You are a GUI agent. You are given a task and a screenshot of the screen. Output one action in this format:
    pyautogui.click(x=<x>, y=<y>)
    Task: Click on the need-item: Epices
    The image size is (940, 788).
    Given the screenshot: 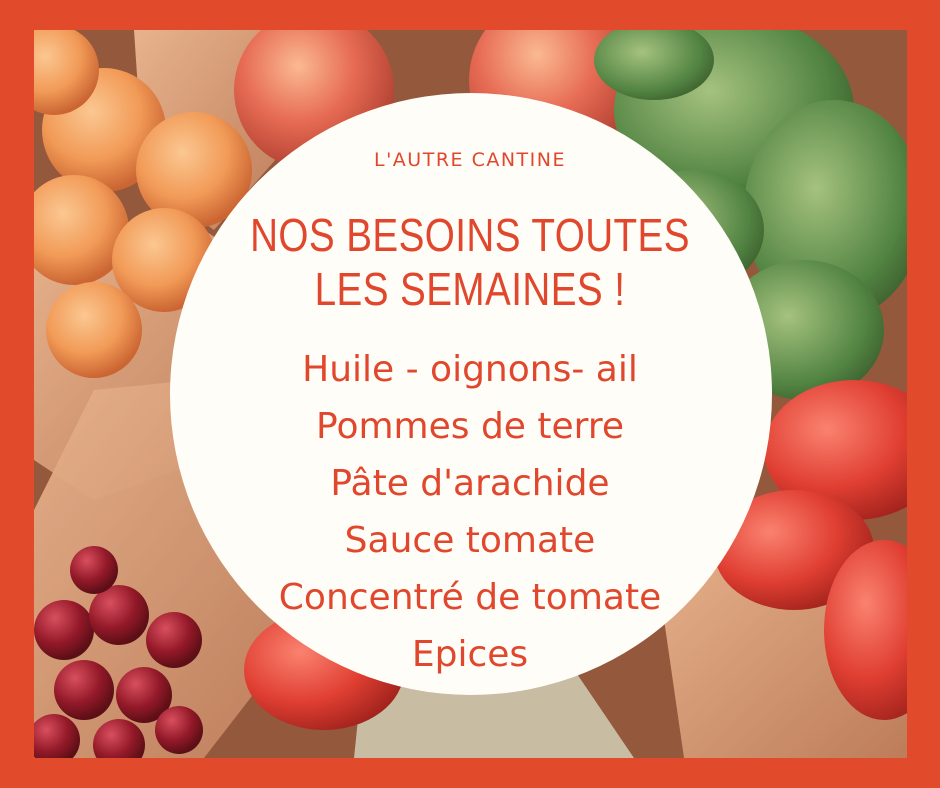 What is the action you would take?
    pyautogui.click(x=470, y=654)
    